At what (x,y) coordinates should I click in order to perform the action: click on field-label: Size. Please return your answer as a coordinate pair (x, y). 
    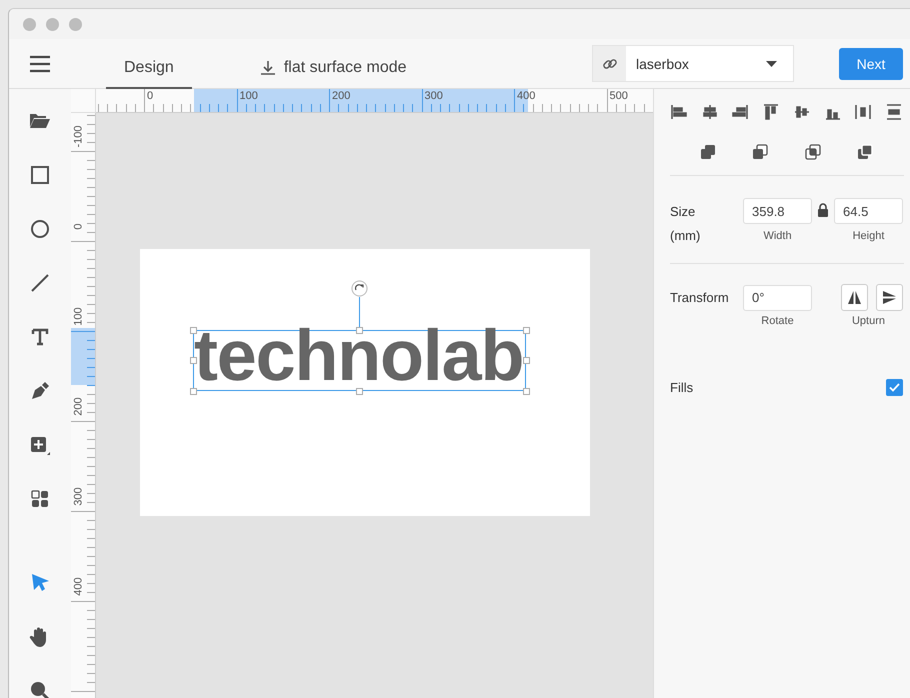
    Looking at the image, I should click on (683, 211).